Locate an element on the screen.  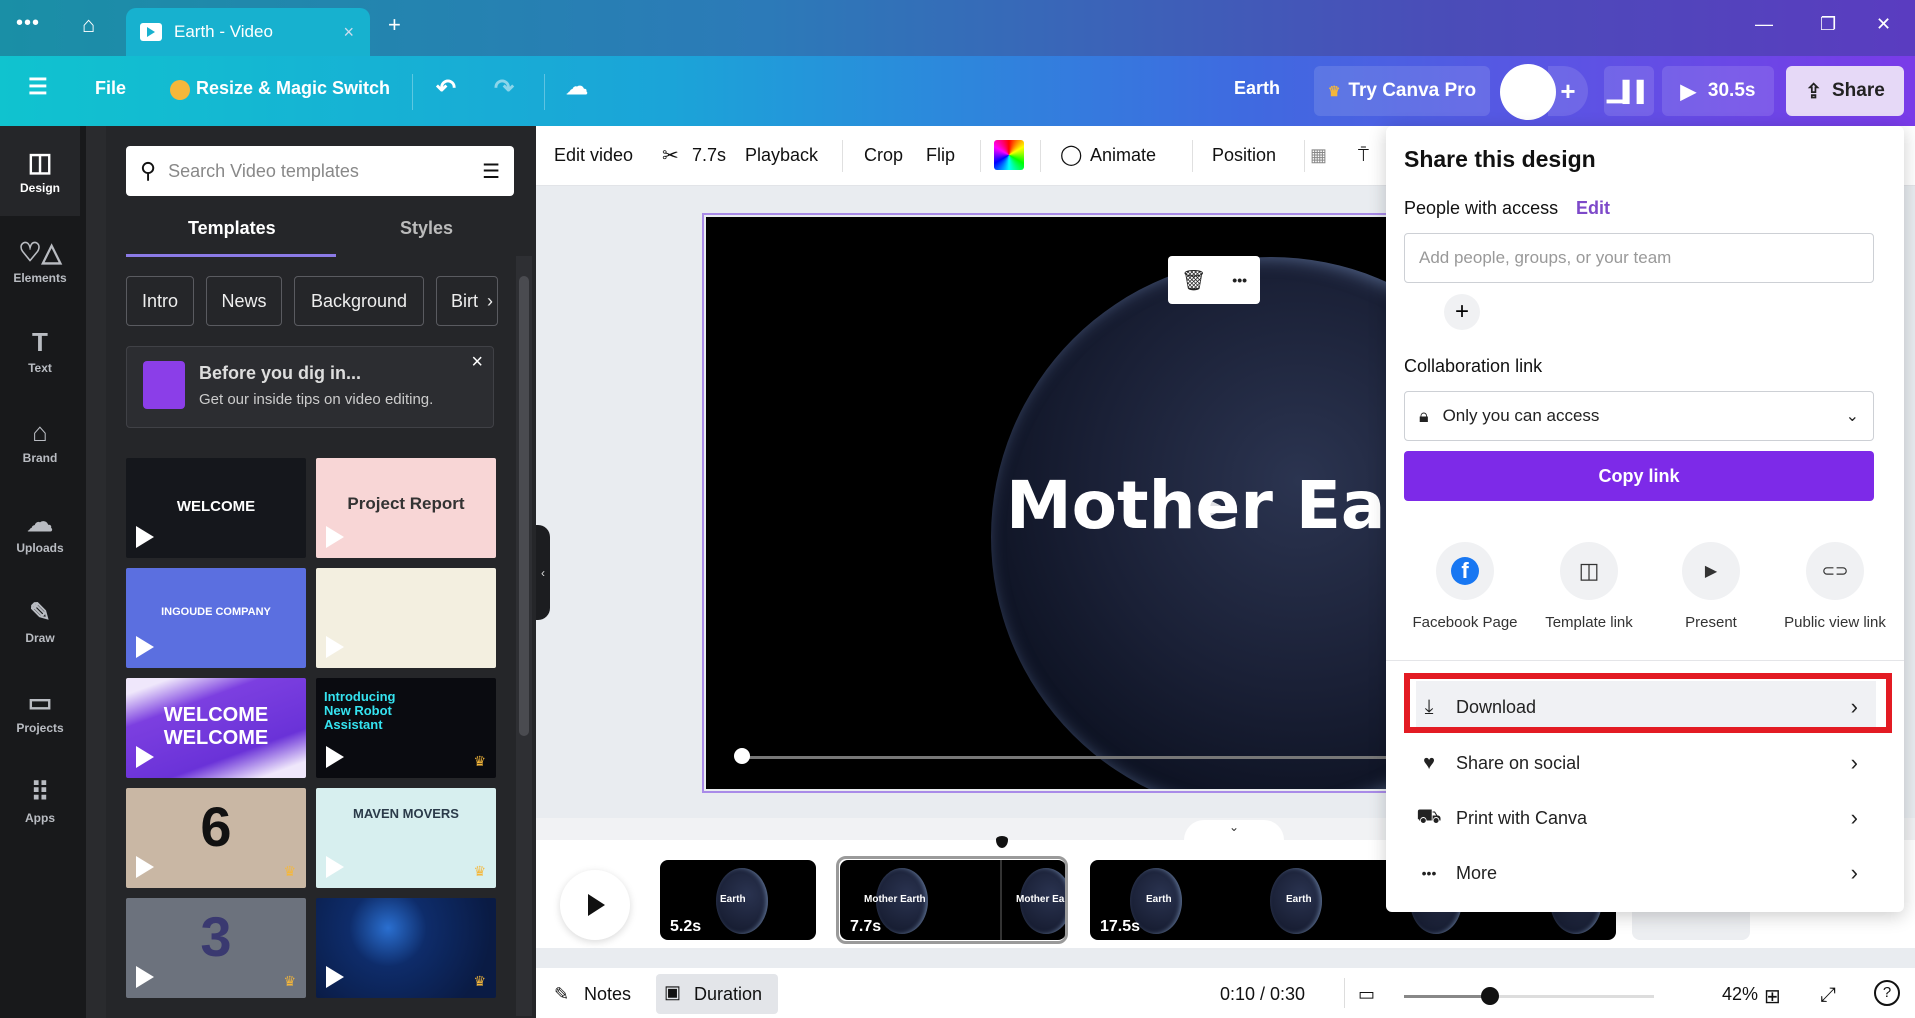
notes-button: Notes is located at coordinates (607, 994).